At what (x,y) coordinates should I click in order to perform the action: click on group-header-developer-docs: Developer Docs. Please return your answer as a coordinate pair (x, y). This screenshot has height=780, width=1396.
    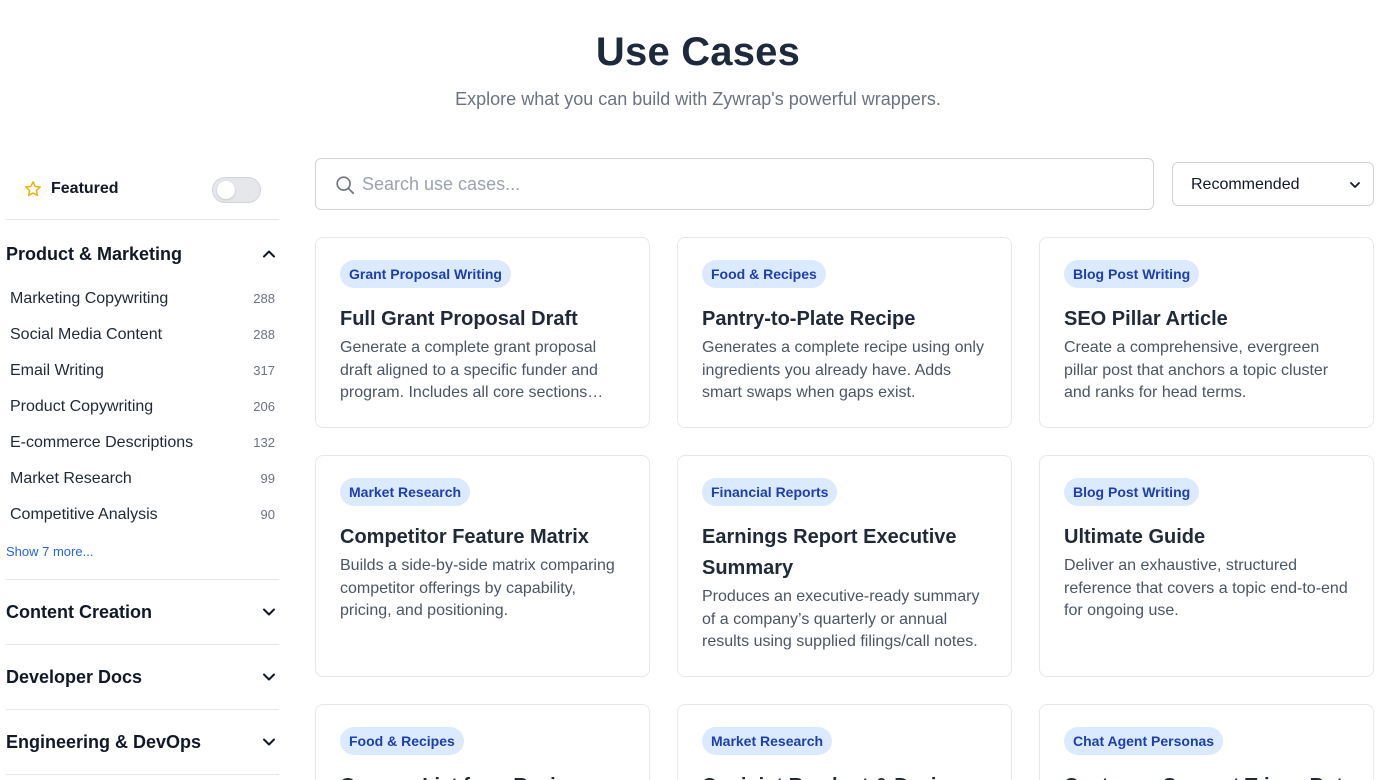
    Looking at the image, I should click on (142, 677).